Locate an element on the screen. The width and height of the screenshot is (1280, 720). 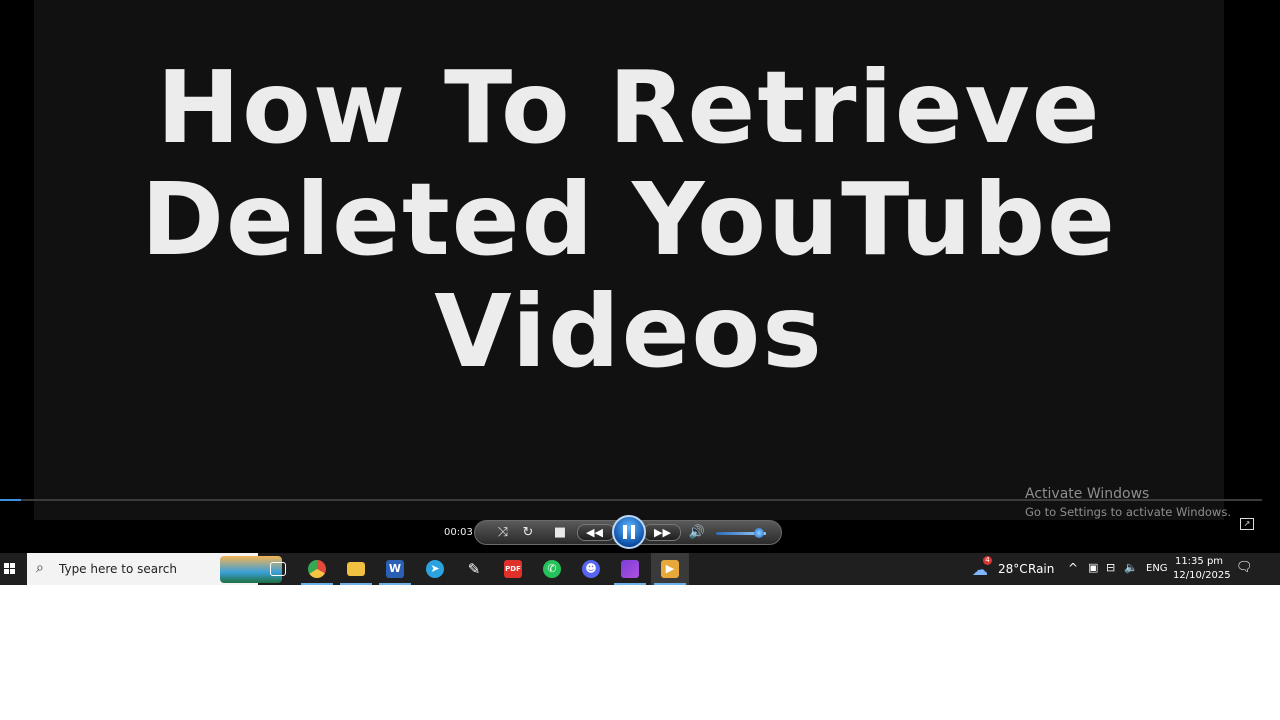
whatsapp-icon: ✆ is located at coordinates (552, 569).